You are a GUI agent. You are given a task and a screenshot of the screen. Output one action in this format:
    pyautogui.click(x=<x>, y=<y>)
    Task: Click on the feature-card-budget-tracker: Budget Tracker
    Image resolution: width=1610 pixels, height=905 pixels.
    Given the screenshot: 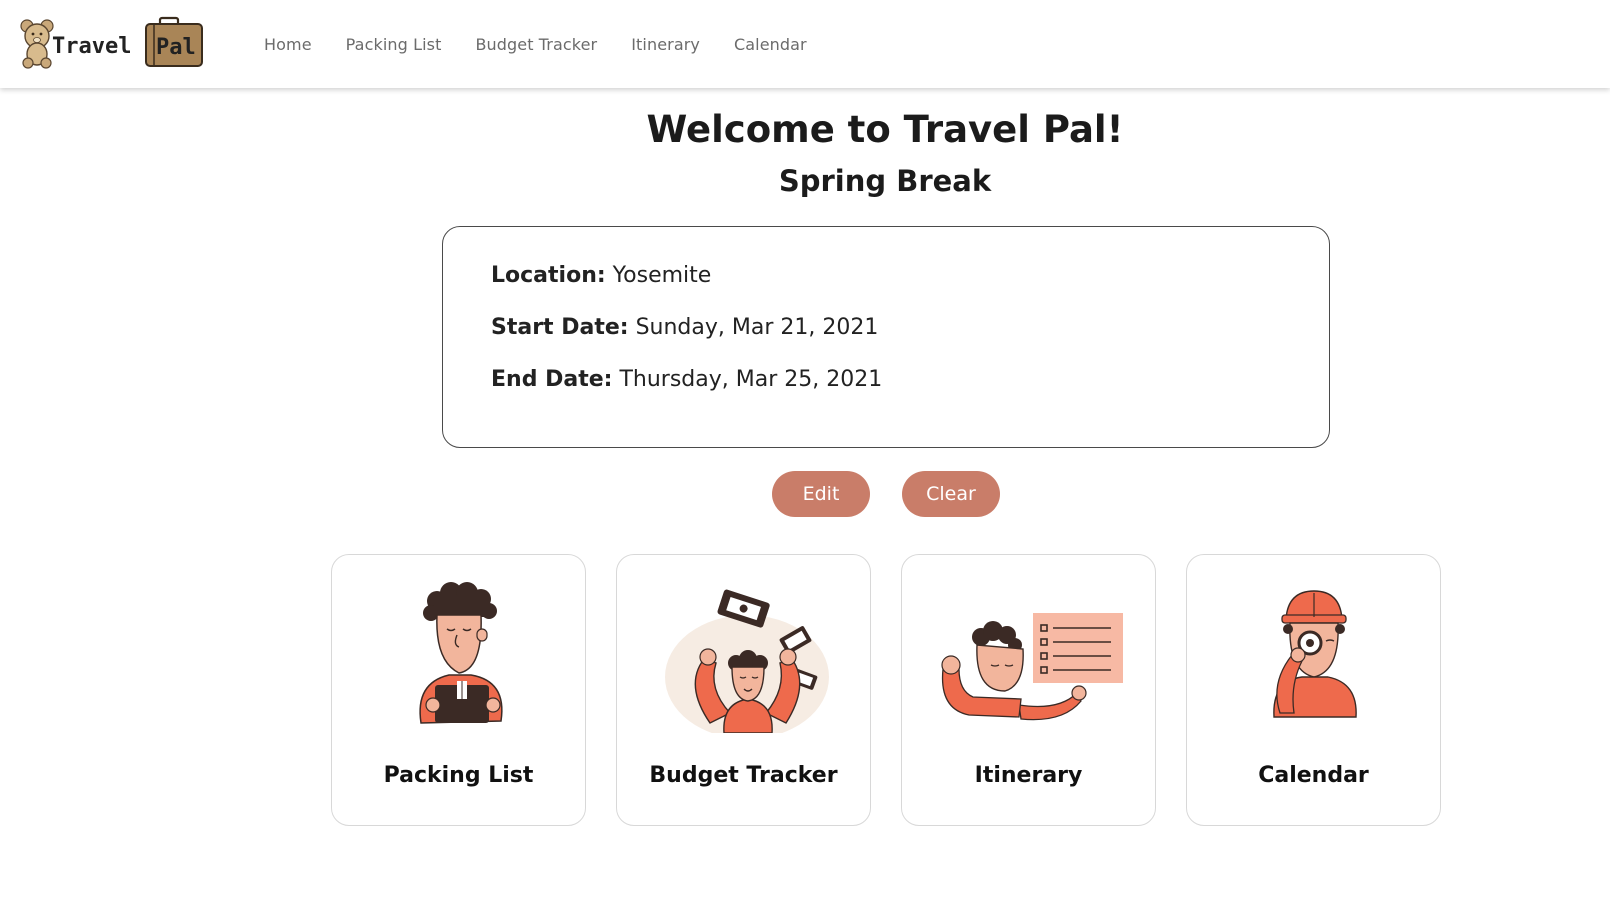 What is the action you would take?
    pyautogui.click(x=743, y=690)
    